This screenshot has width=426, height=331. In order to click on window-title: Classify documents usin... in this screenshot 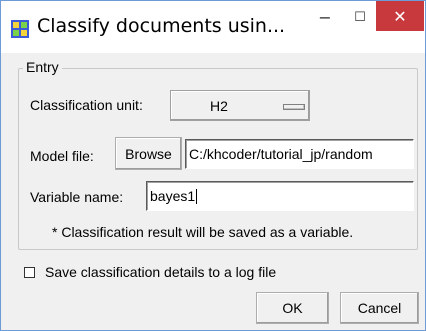, I will do `click(161, 26)`.